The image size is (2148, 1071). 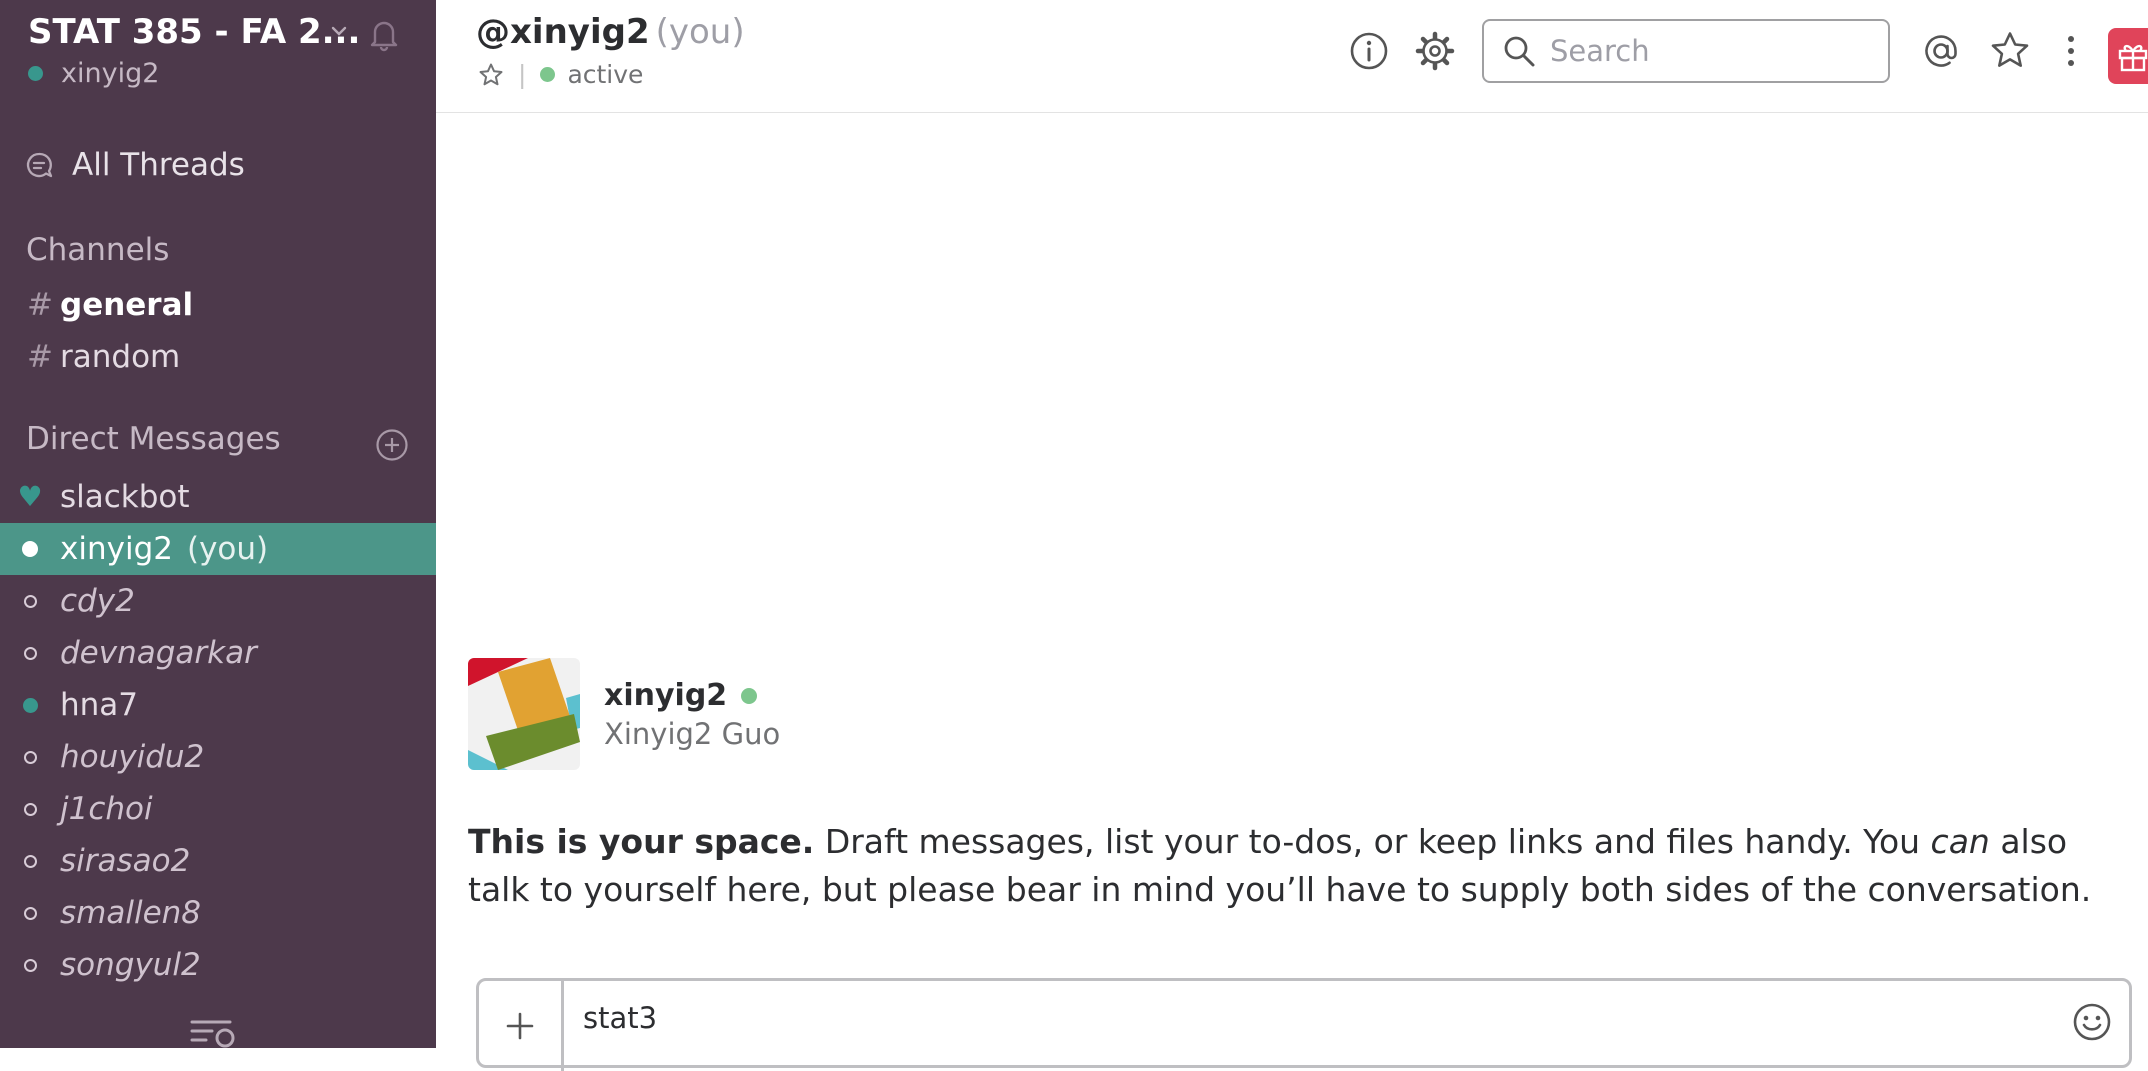 I want to click on sidebar-item-sirasao2: sirasao2, so click(x=218, y=861).